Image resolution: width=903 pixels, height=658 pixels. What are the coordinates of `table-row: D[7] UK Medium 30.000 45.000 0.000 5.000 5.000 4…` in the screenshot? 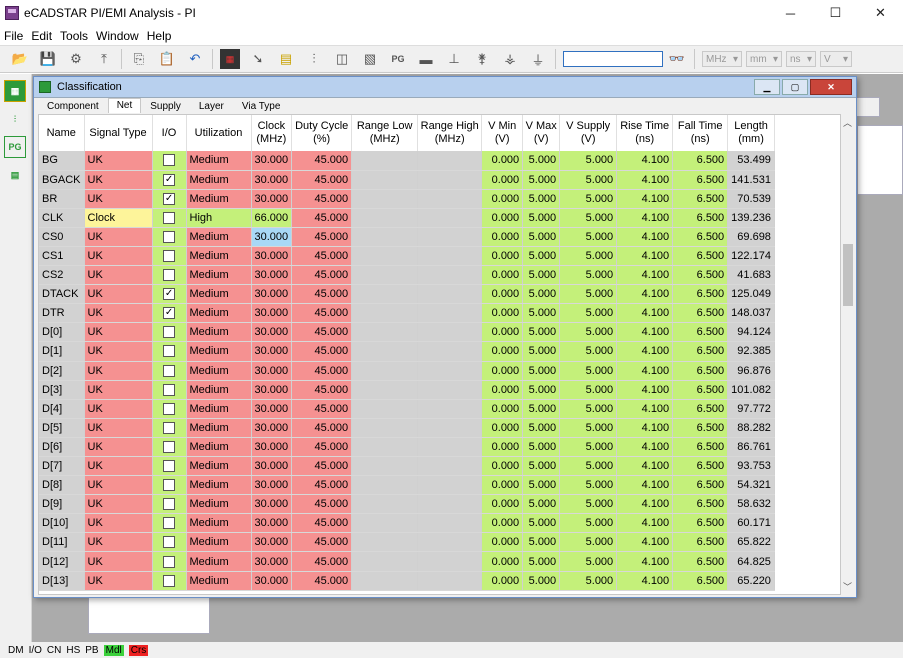 It's located at (407, 466).